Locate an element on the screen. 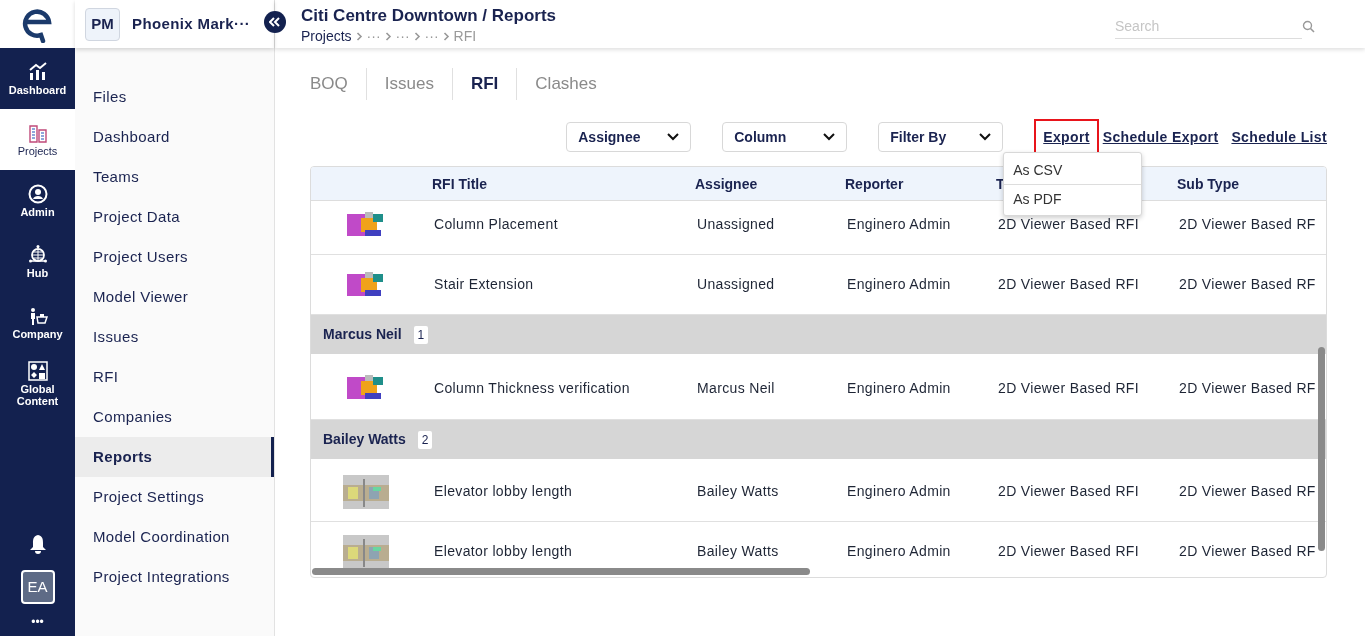 This screenshot has width=1365, height=636. tab: BOQ is located at coordinates (338, 84).